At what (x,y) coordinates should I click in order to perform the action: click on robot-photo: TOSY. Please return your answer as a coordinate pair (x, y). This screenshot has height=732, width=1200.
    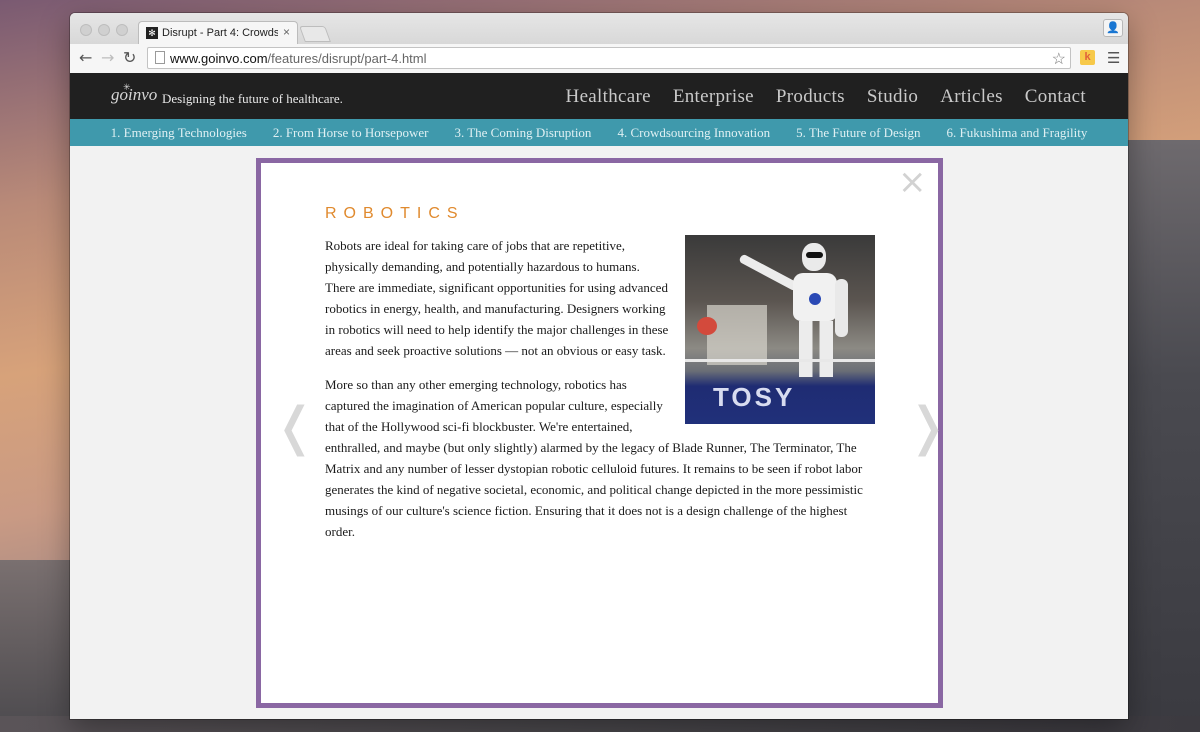
    Looking at the image, I should click on (780, 329).